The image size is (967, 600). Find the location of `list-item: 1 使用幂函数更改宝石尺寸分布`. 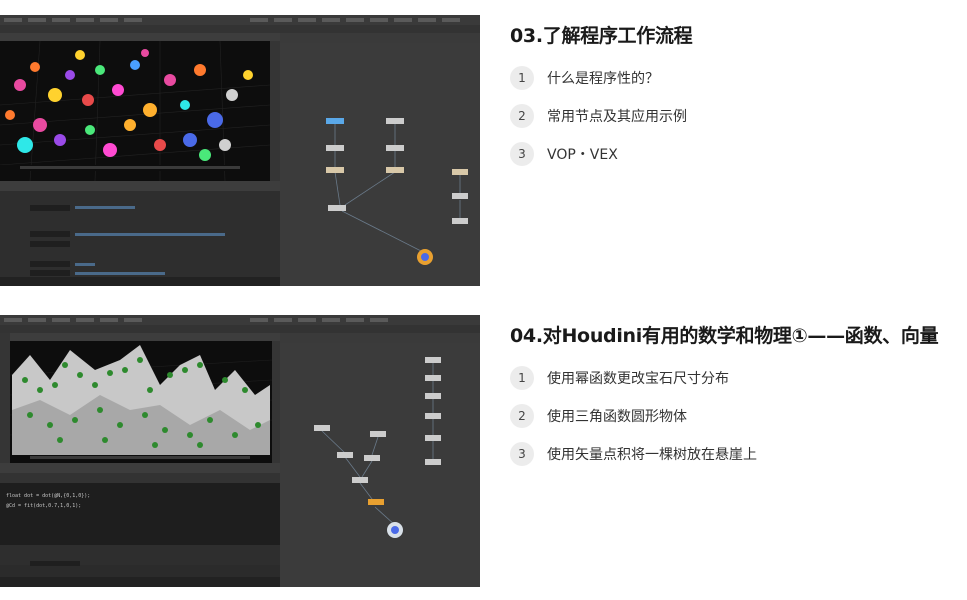

list-item: 1 使用幂函数更改宝石尺寸分布 is located at coordinates (735, 378).